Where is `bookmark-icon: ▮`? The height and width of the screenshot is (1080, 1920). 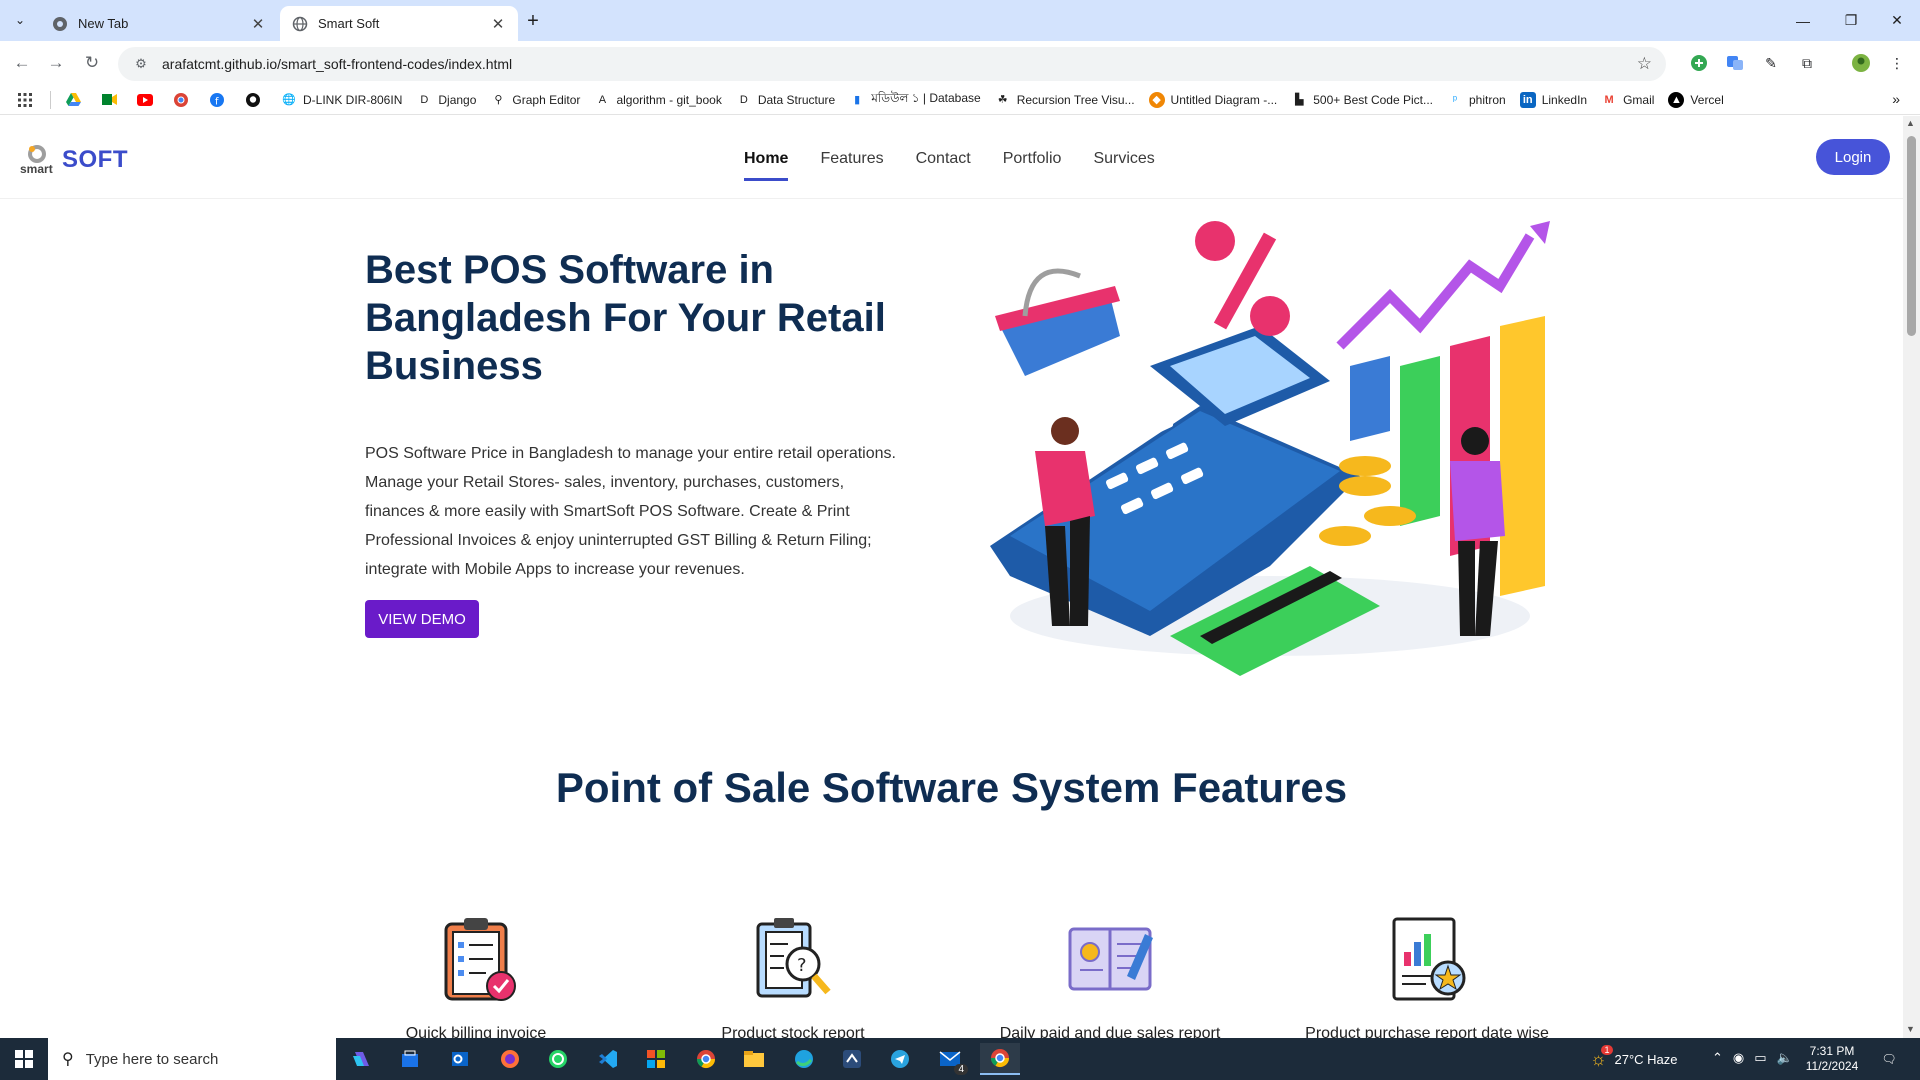
bookmark-icon: ▮ is located at coordinates (857, 100).